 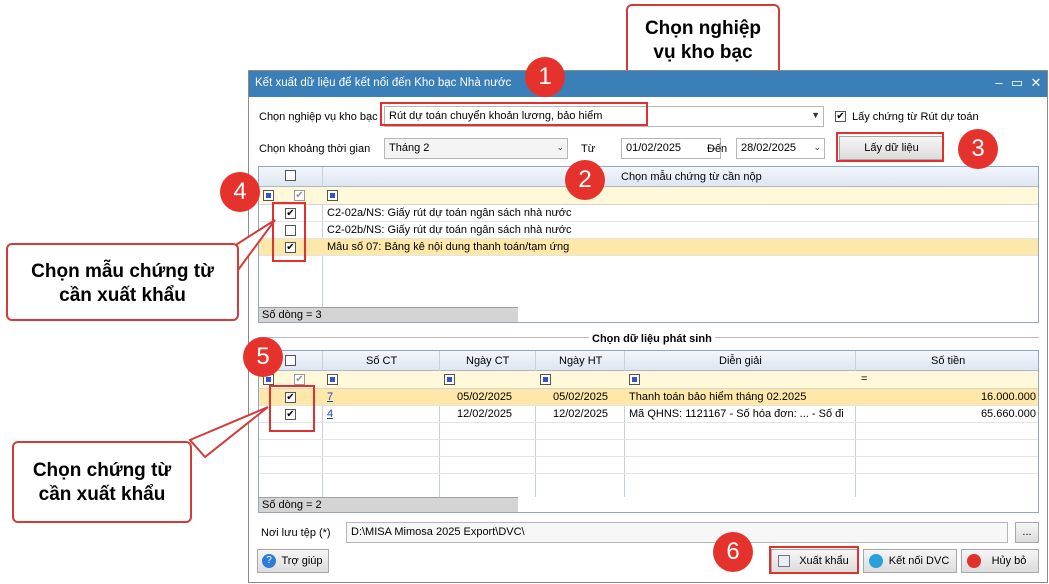 I want to click on maximize-button: ▭, so click(x=1017, y=83).